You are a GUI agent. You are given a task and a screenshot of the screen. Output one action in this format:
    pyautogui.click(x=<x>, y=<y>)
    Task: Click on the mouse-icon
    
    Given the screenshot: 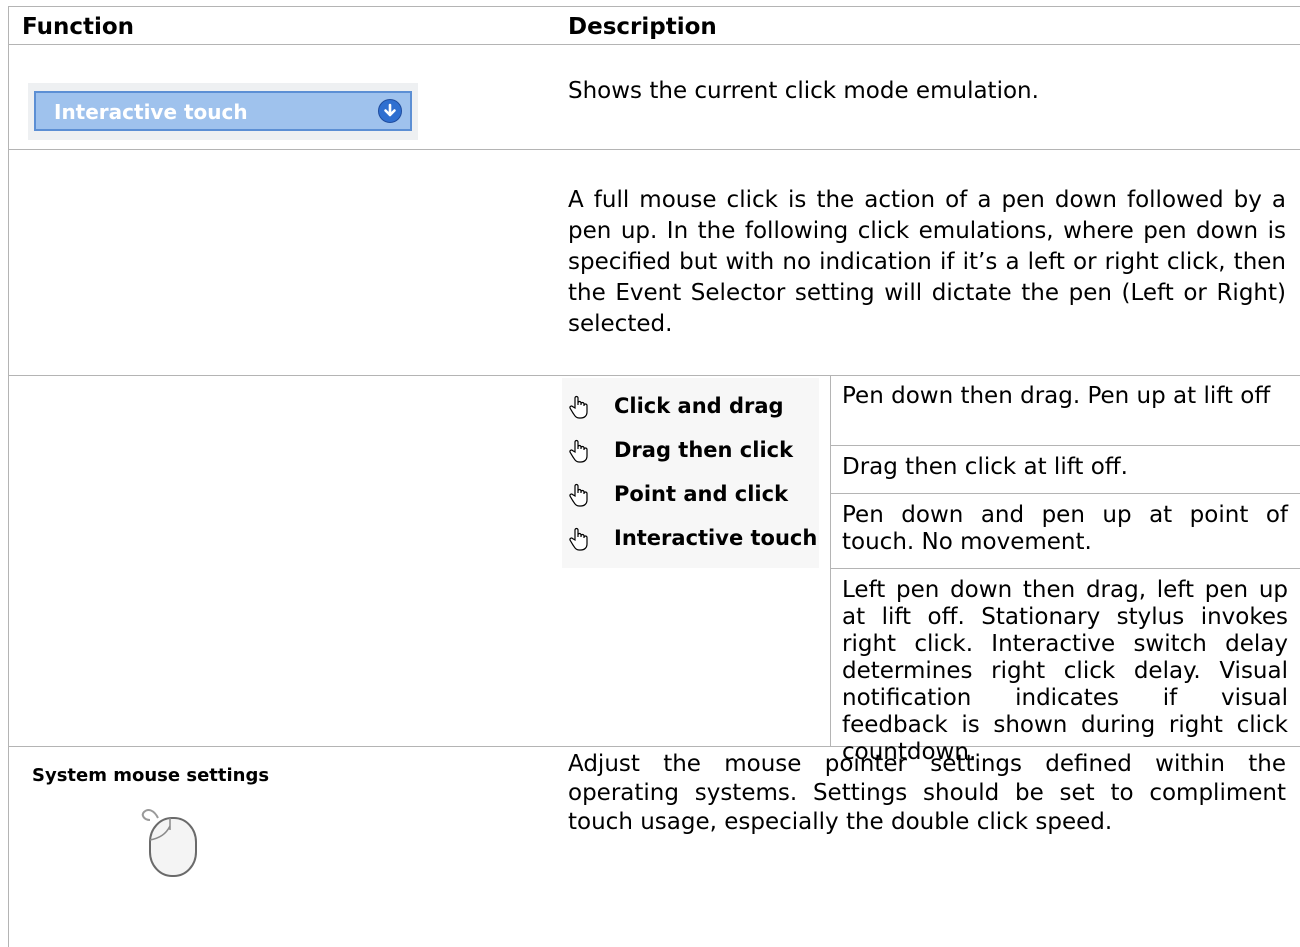 What is the action you would take?
    pyautogui.click(x=170, y=840)
    